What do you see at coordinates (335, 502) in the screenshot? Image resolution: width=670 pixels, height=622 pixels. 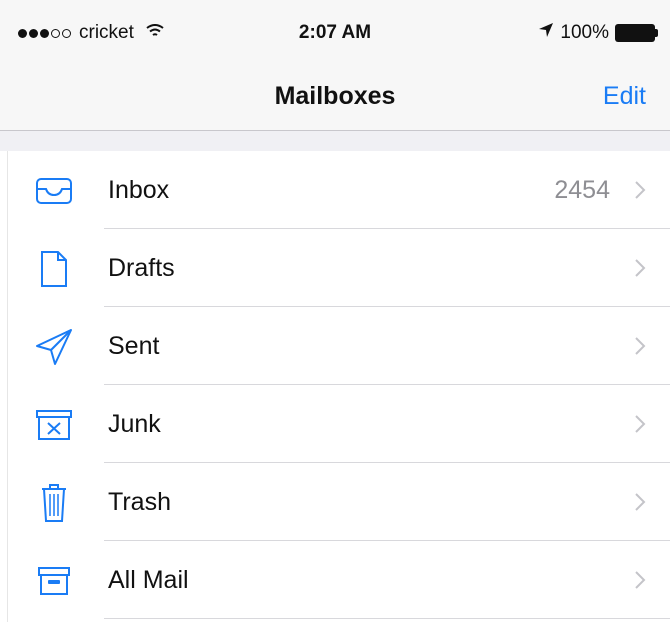 I see `mailbox-row-trash: Trash` at bounding box center [335, 502].